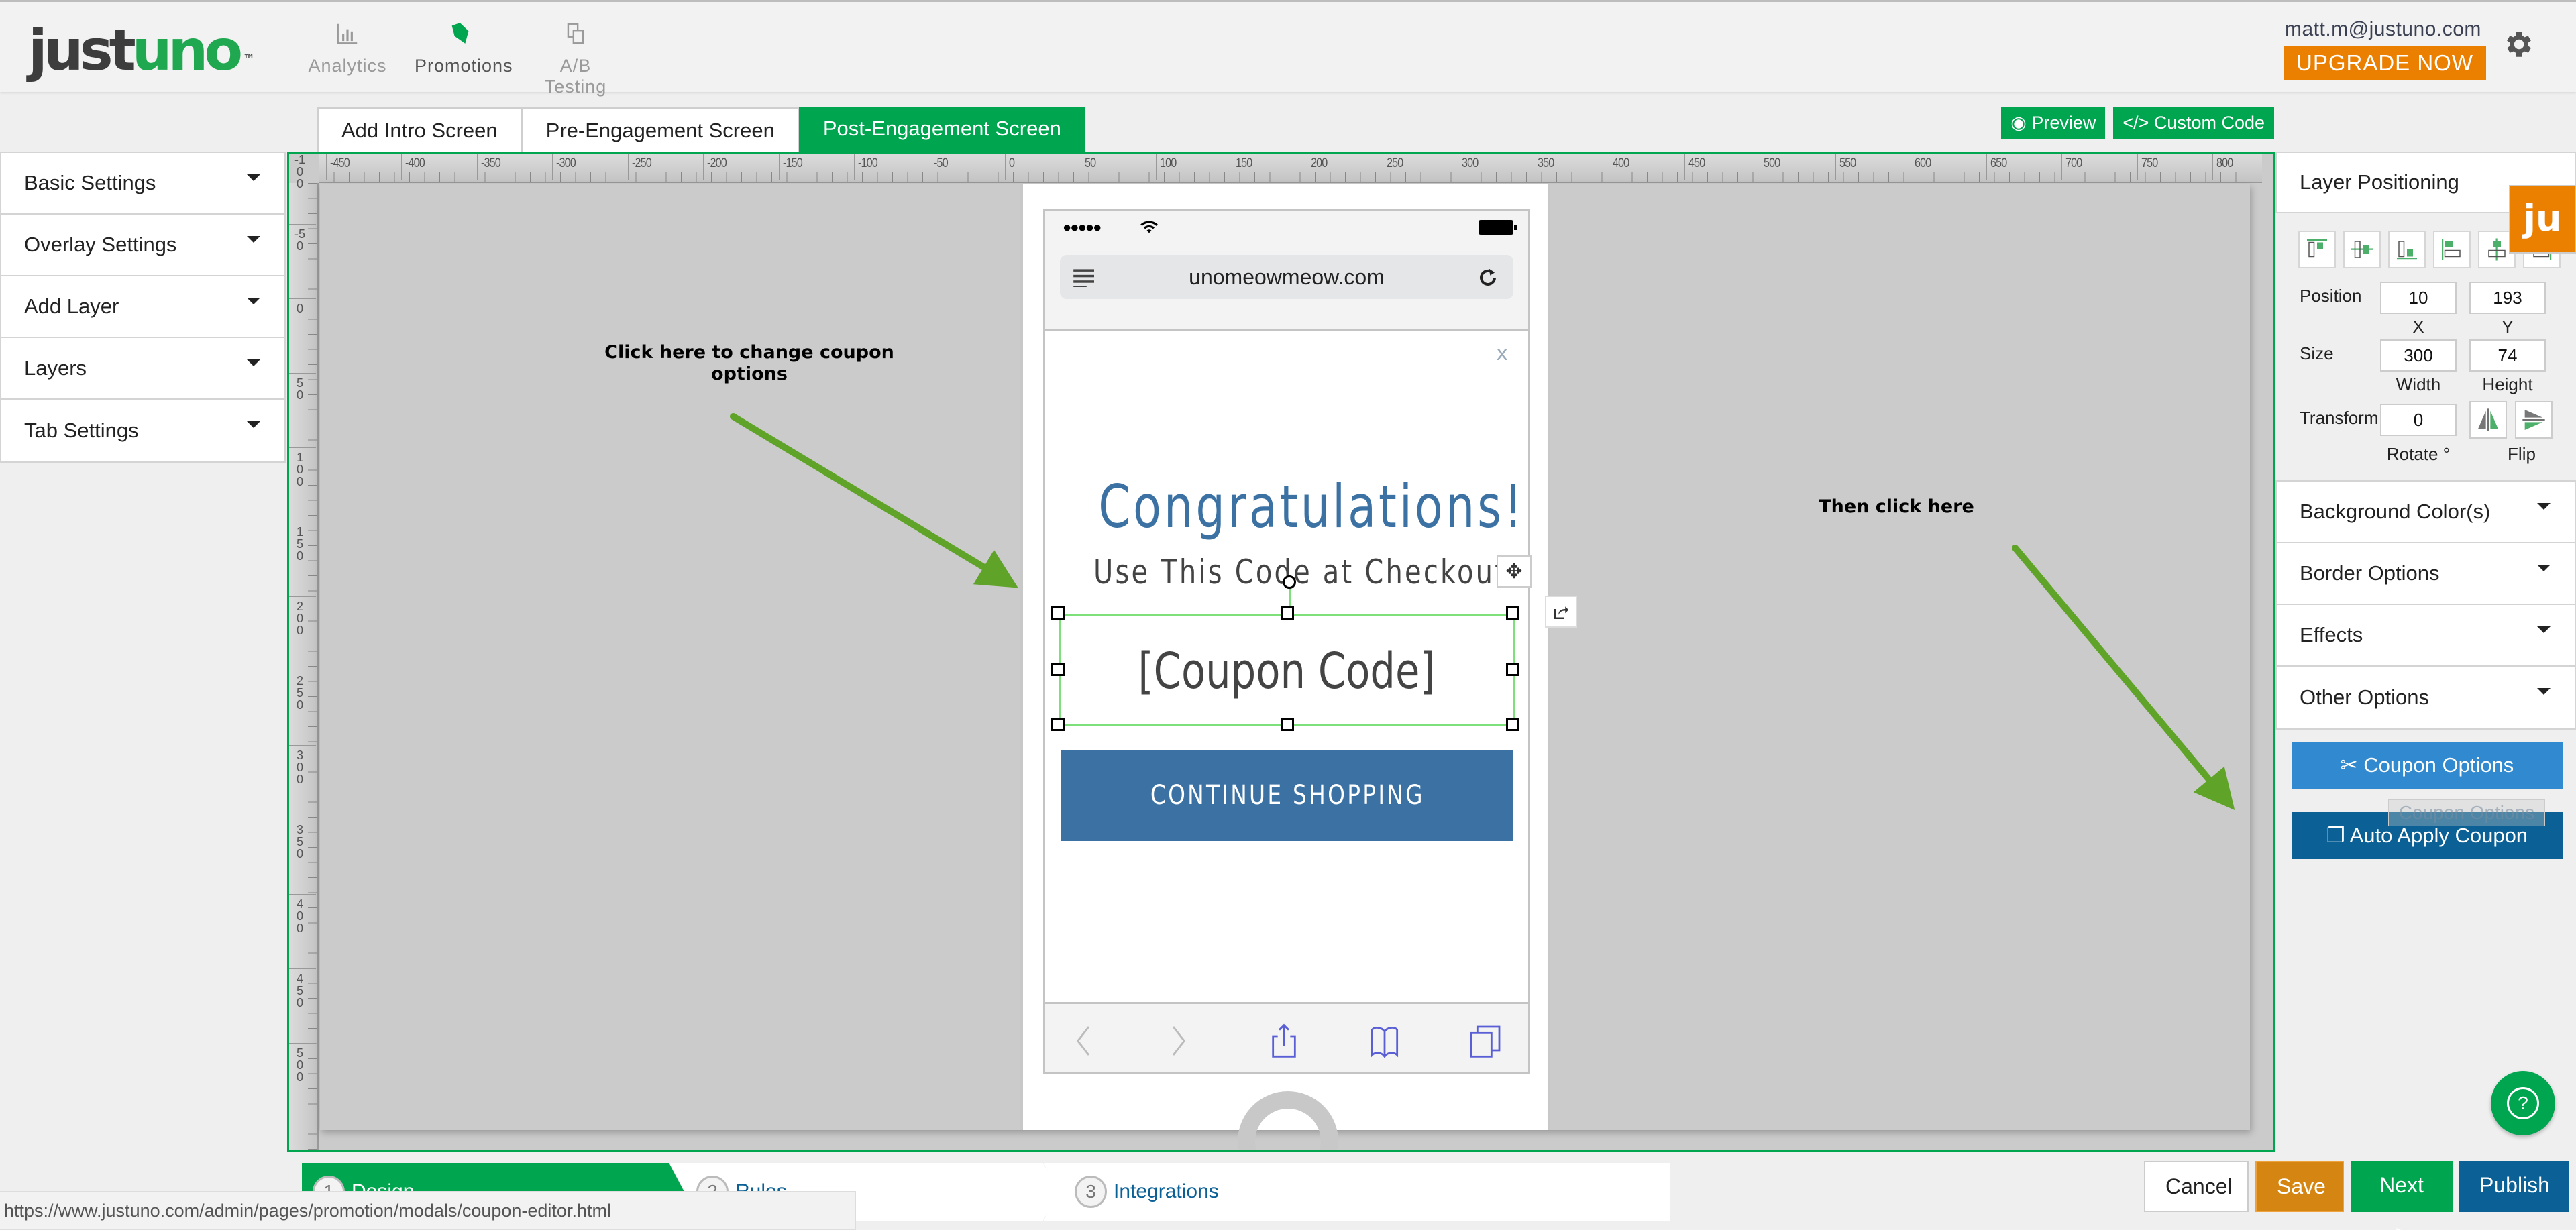 The image size is (2576, 1230). What do you see at coordinates (1357, 1192) in the screenshot?
I see `step-integrations: 3 Integrations` at bounding box center [1357, 1192].